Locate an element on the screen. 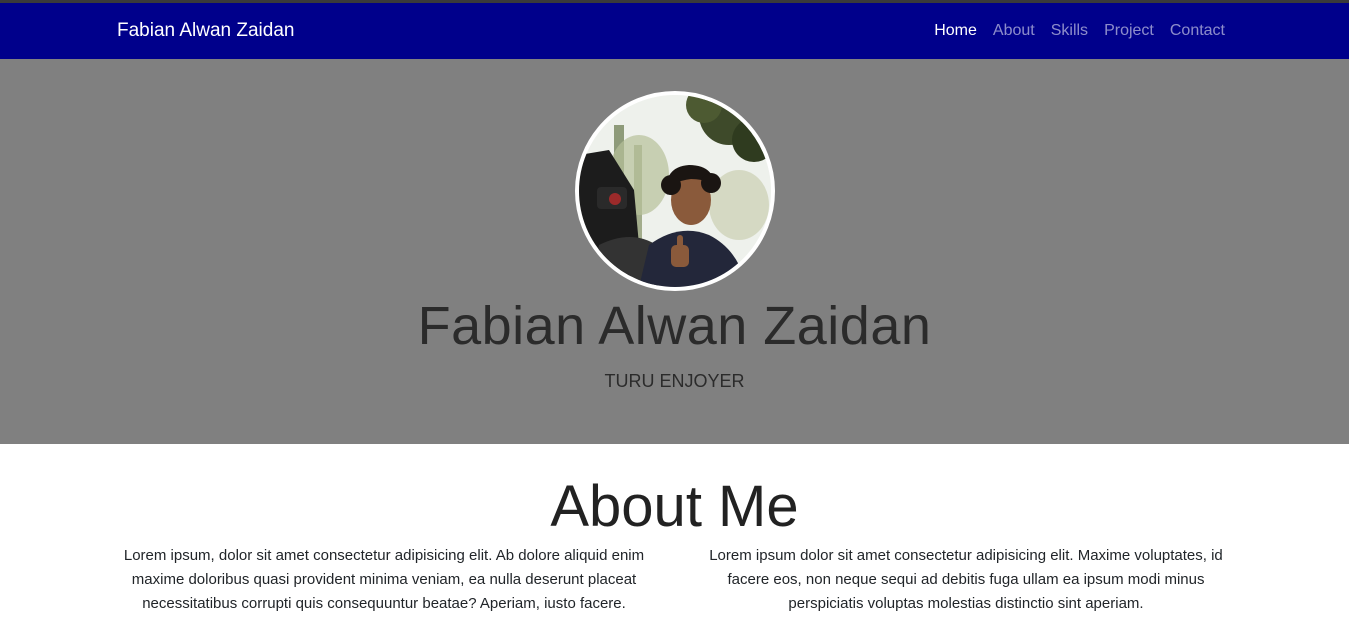 The height and width of the screenshot is (628, 1349). nav-link-contact: Contact is located at coordinates (1197, 31).